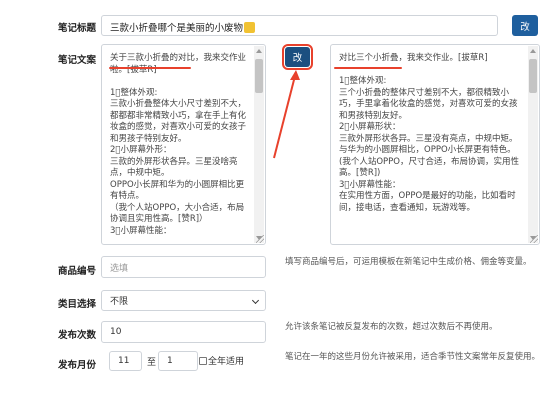  I want to click on note-title-input: 三款小折叠哪个是美丽的小废物, so click(299, 25).